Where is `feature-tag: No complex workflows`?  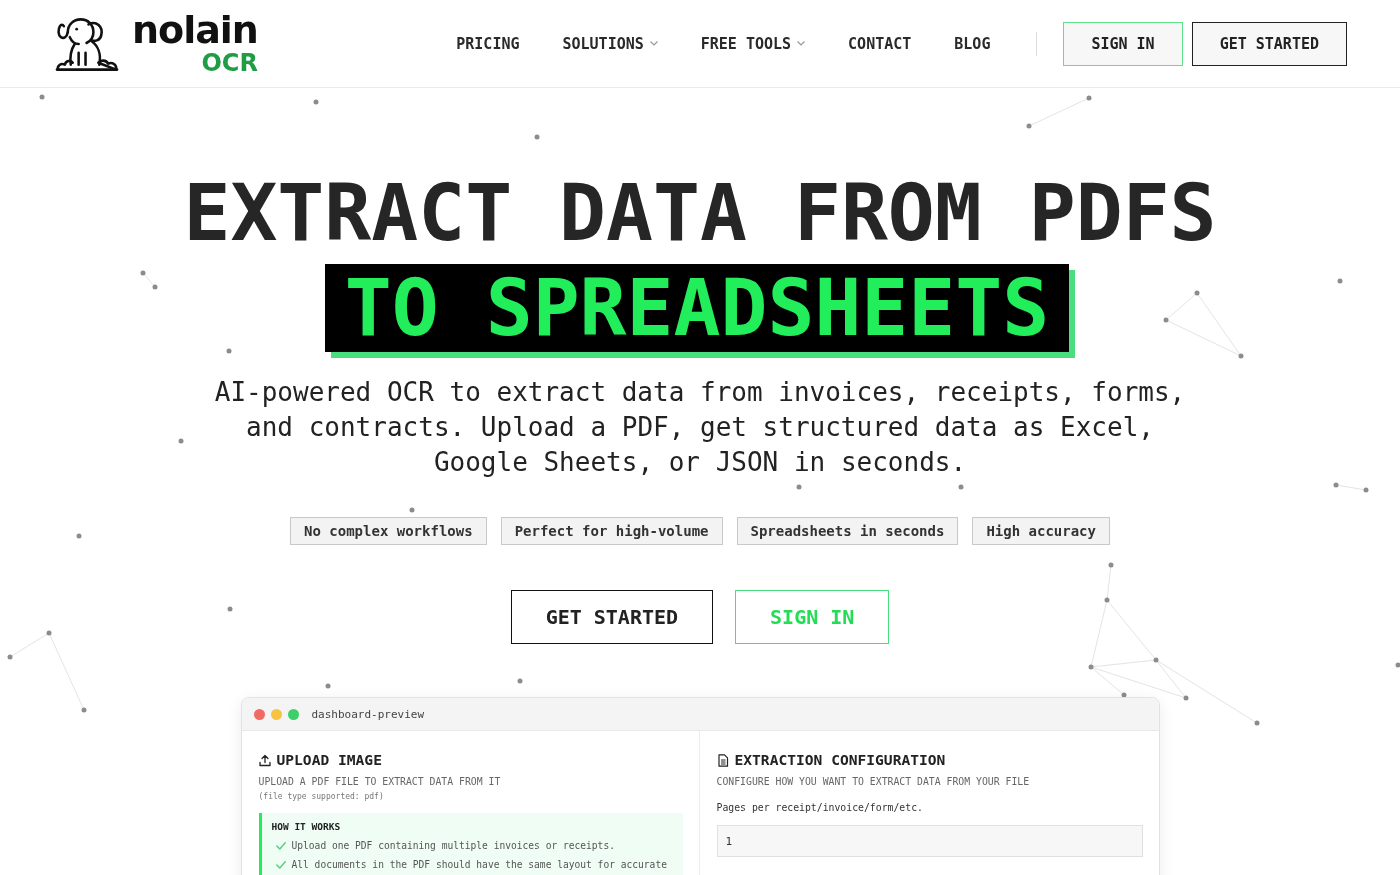
feature-tag: No complex workflows is located at coordinates (388, 531).